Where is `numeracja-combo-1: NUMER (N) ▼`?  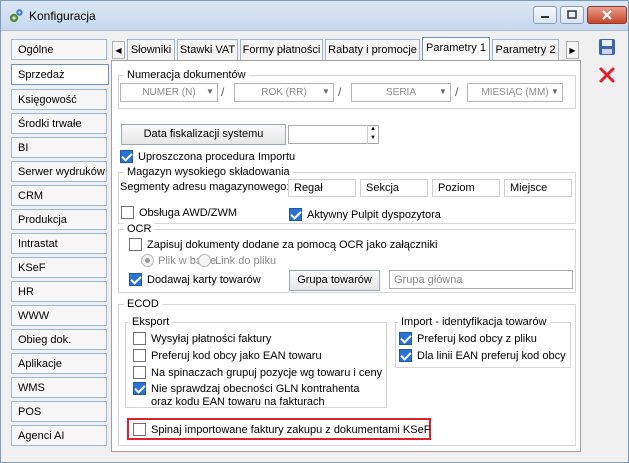
numeracja-combo-1: NUMER (N) ▼ is located at coordinates (169, 92).